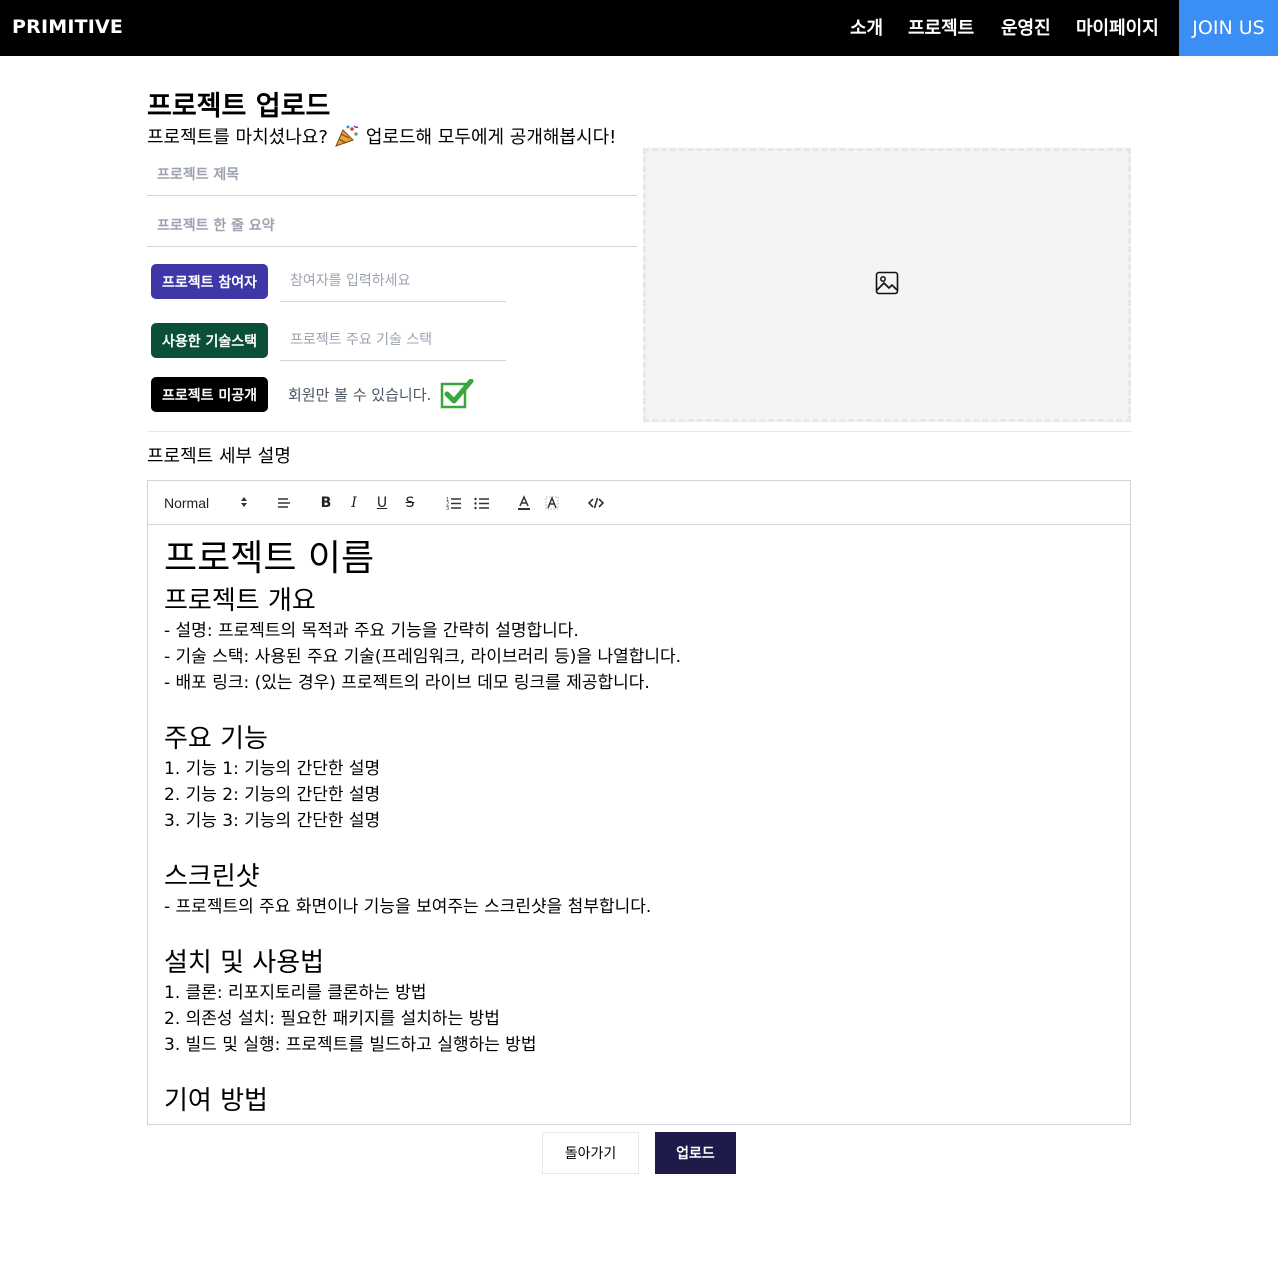  I want to click on code-icon, so click(596, 503).